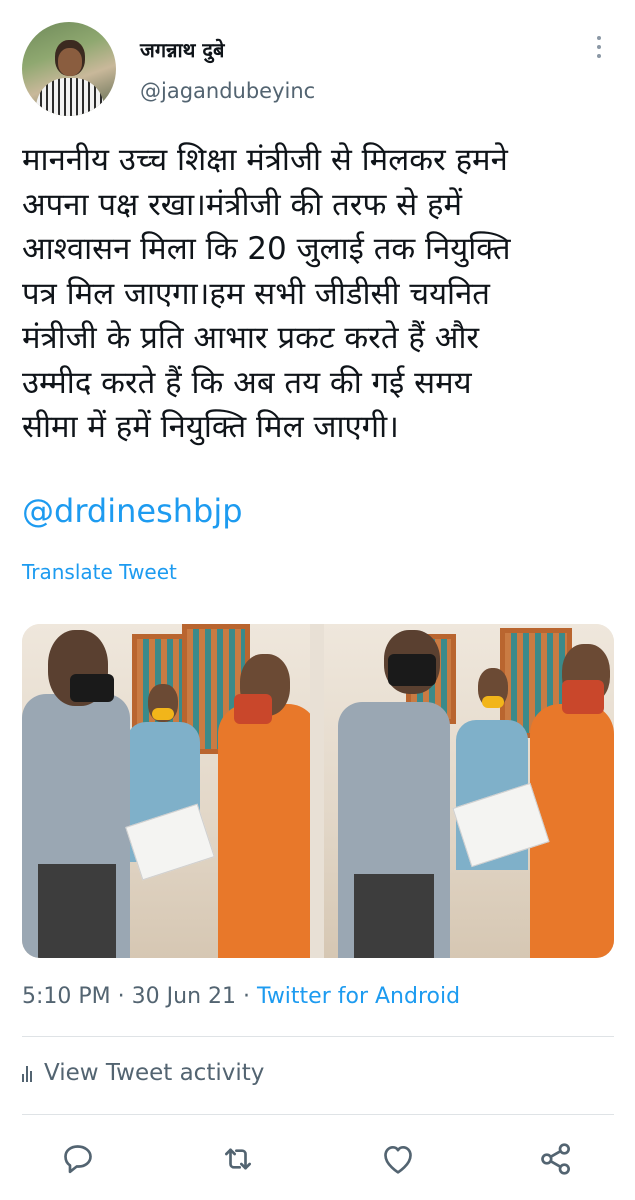 This screenshot has height=1200, width=635. I want to click on avatar, so click(69, 69).